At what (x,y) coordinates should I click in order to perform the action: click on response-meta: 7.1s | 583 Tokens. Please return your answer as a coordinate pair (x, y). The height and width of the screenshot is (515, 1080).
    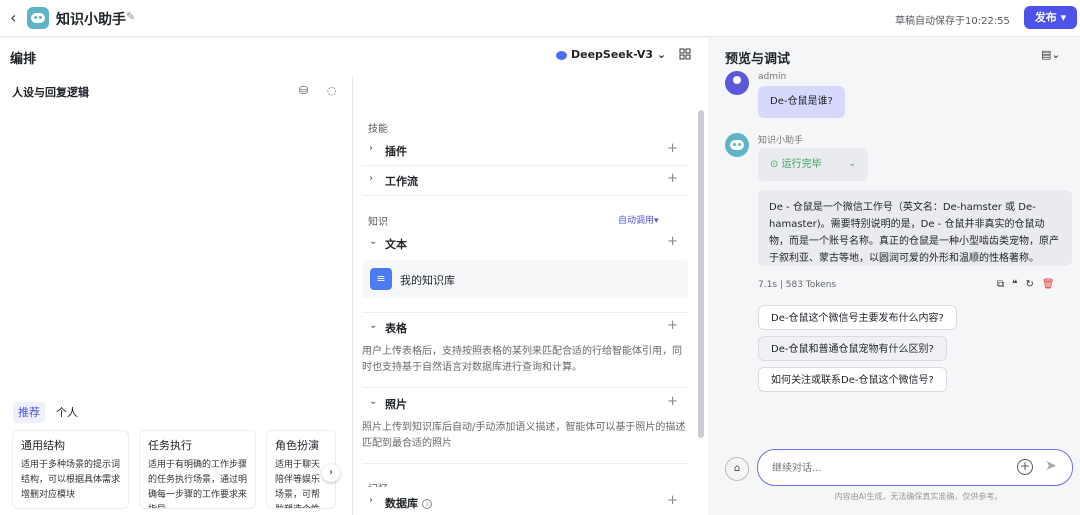
    Looking at the image, I should click on (797, 285).